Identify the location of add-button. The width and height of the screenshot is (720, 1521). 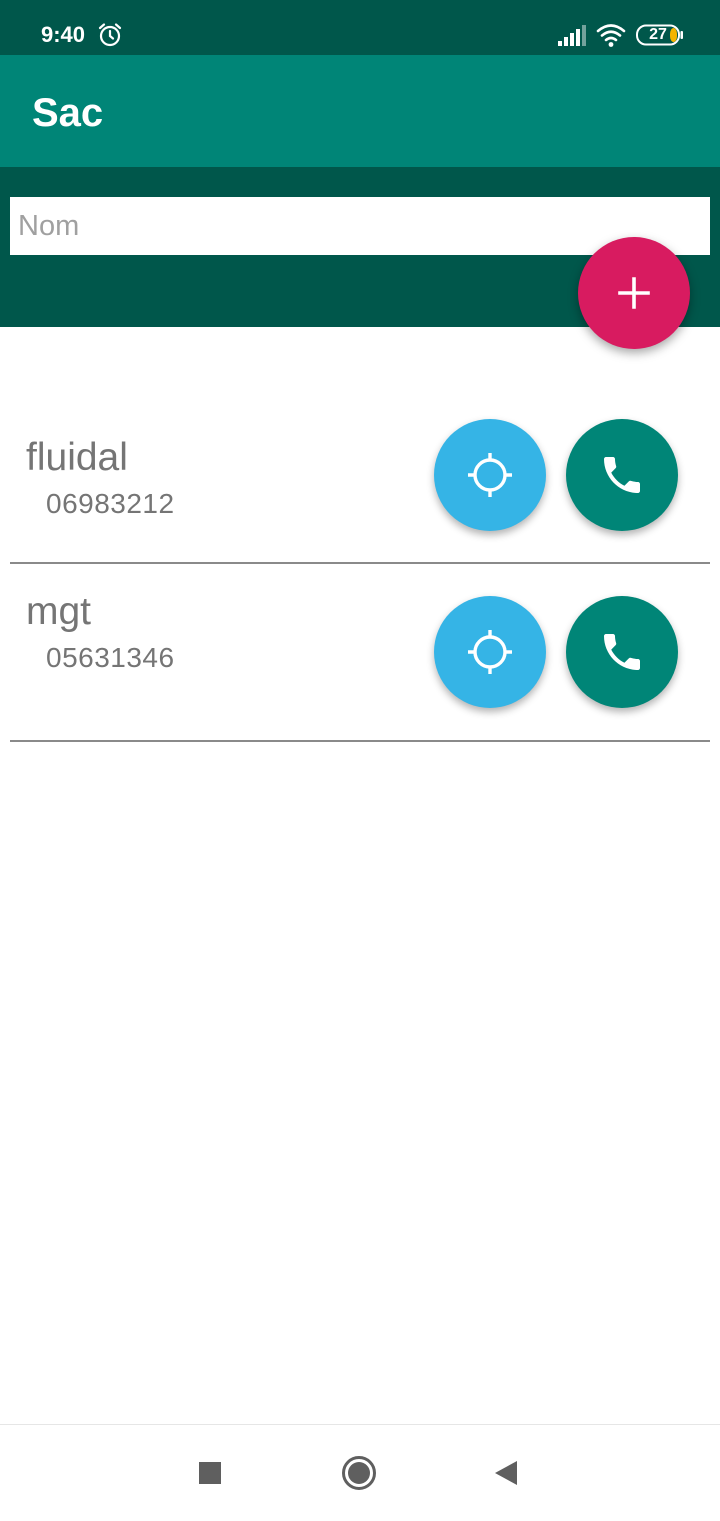
(634, 293).